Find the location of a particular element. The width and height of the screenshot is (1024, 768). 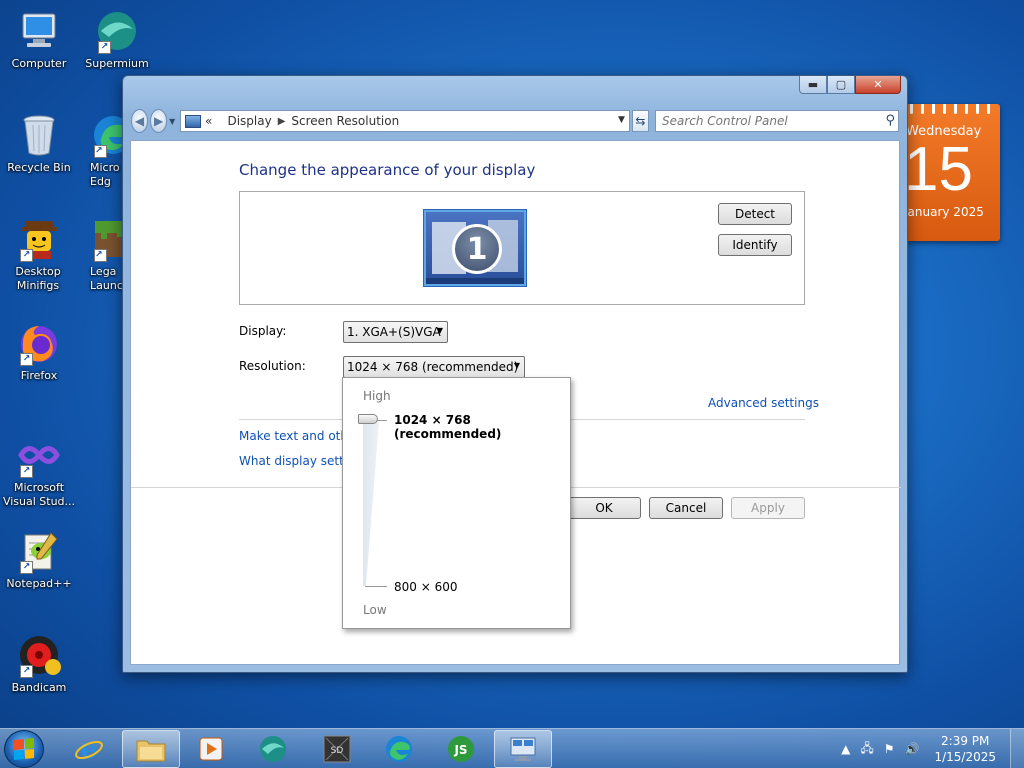

clock-date: 1/15/2025 is located at coordinates (965, 757).